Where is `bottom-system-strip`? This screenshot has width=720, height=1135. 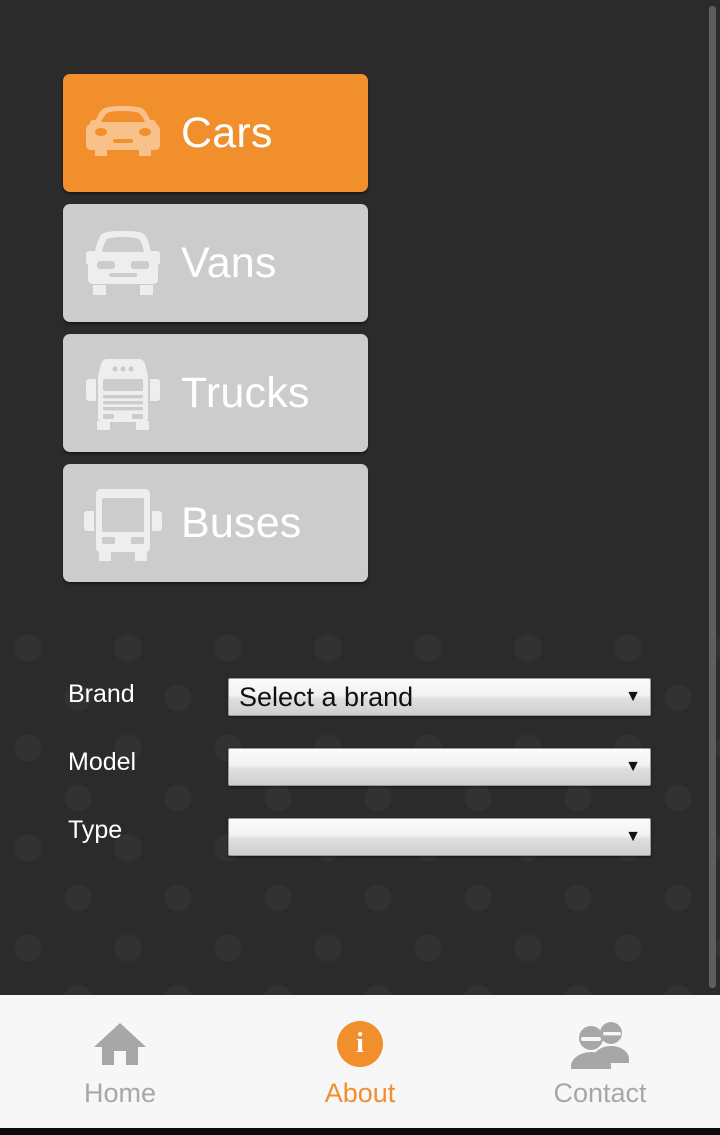
bottom-system-strip is located at coordinates (360, 1131).